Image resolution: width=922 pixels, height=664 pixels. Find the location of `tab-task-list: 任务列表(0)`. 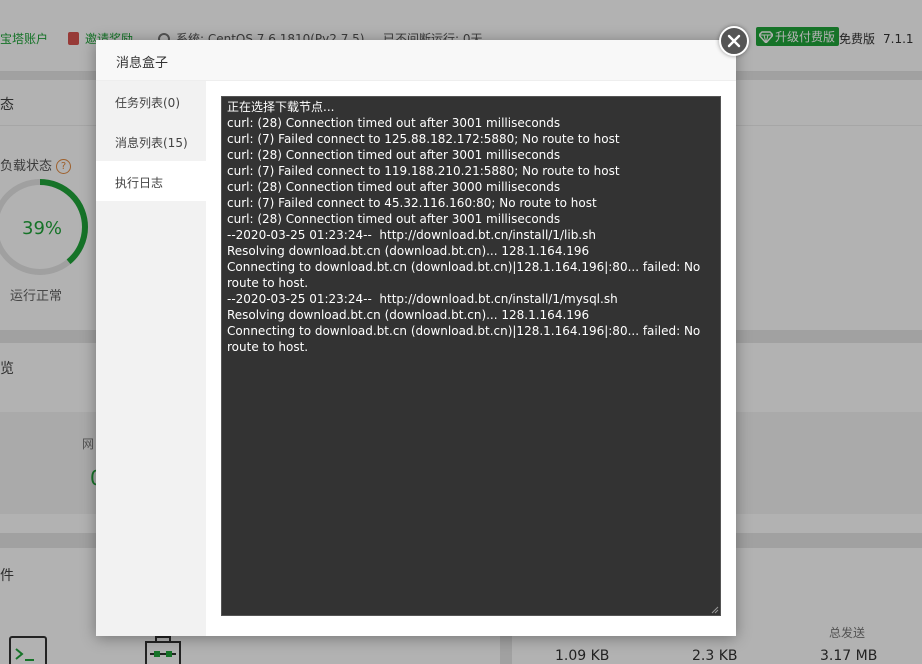

tab-task-list: 任务列表(0) is located at coordinates (151, 101).